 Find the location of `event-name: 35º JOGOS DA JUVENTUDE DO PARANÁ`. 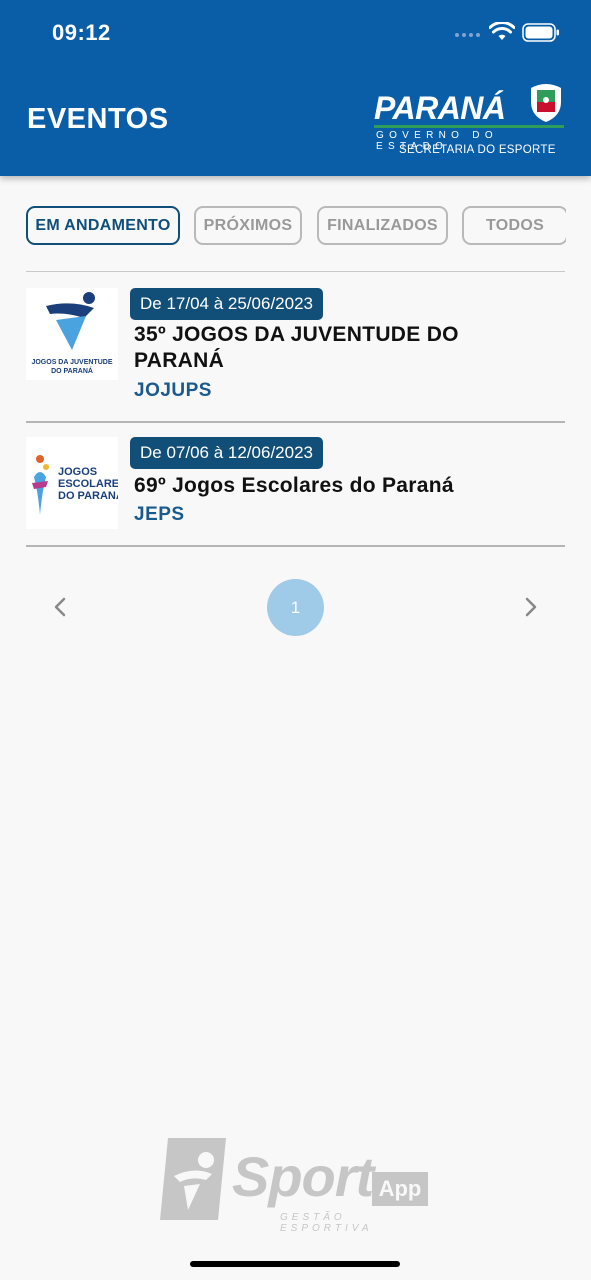

event-name: 35º JOGOS DA JUVENTUDE DO PARANÁ is located at coordinates (296, 347).